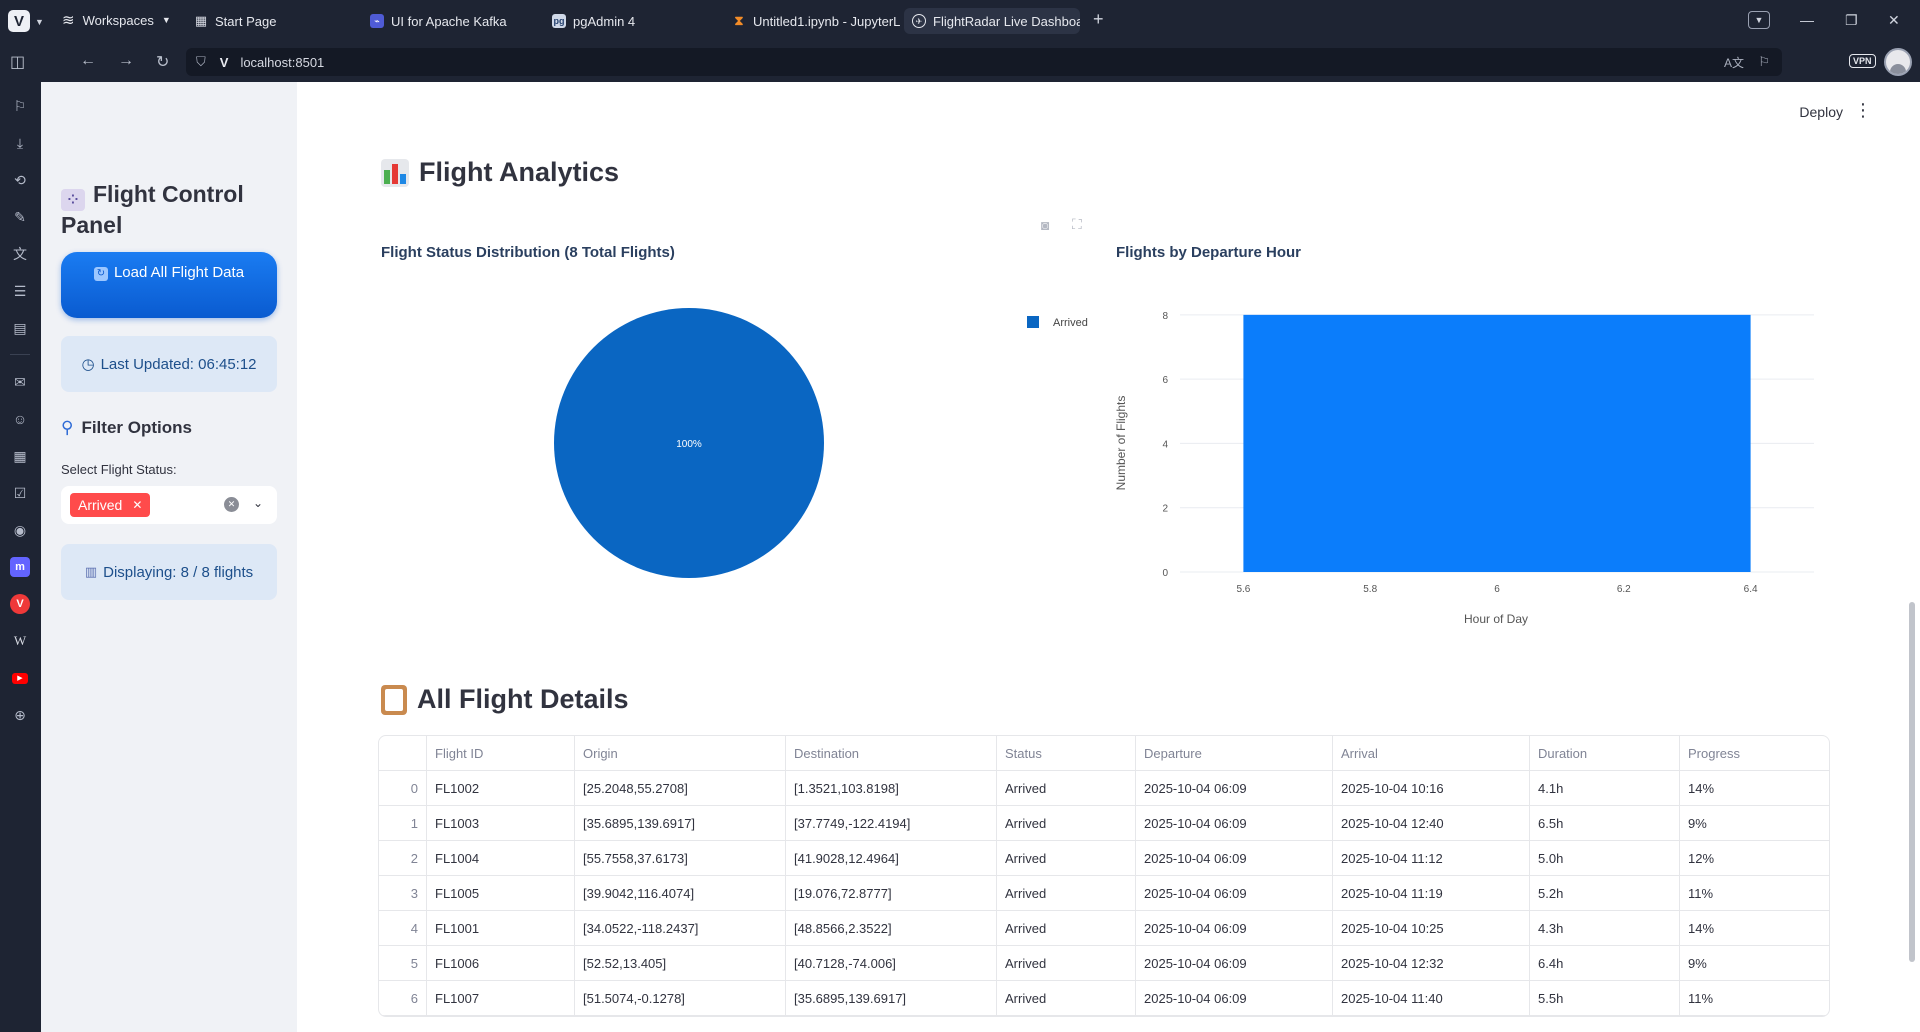 The width and height of the screenshot is (1920, 1032). Describe the element at coordinates (680, 753) in the screenshot. I see `column-header-origin: Origin` at that location.